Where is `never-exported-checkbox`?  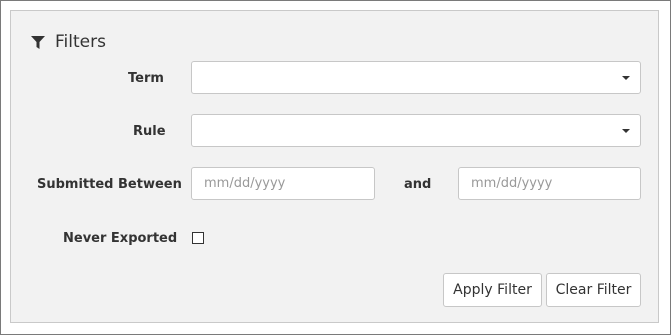
never-exported-checkbox is located at coordinates (198, 238).